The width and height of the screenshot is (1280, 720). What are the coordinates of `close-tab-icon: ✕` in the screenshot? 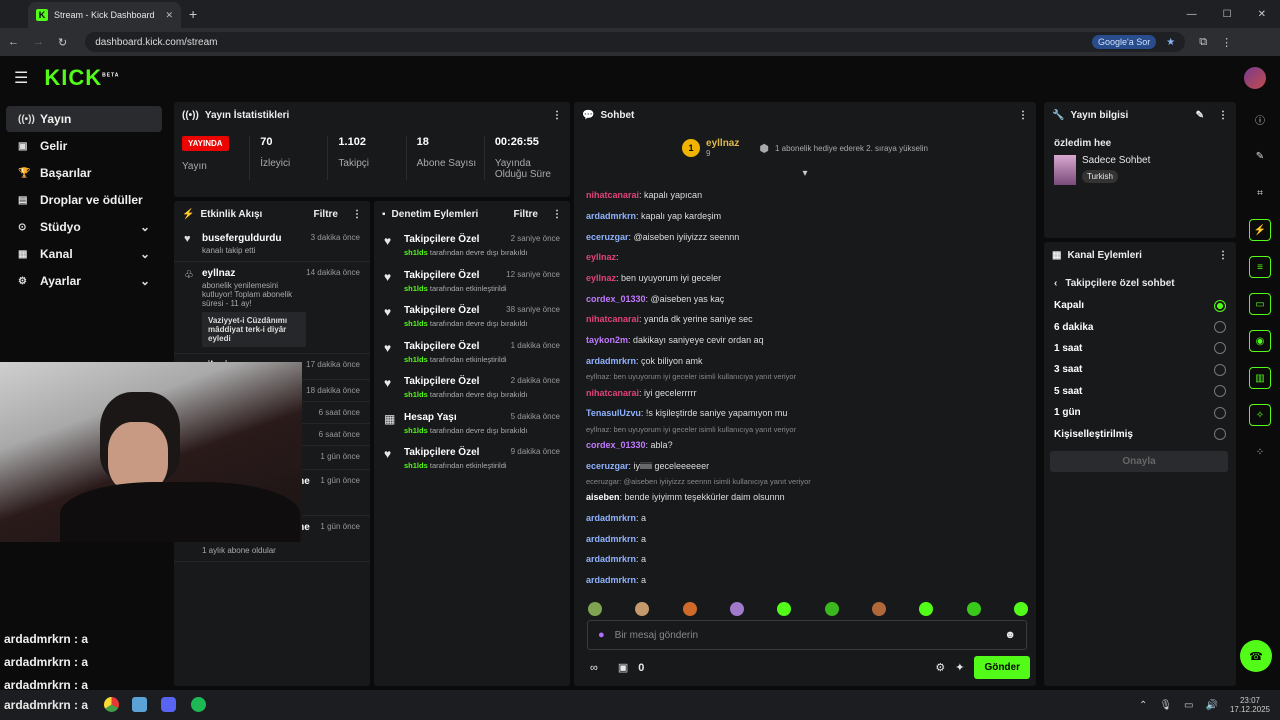 It's located at (169, 15).